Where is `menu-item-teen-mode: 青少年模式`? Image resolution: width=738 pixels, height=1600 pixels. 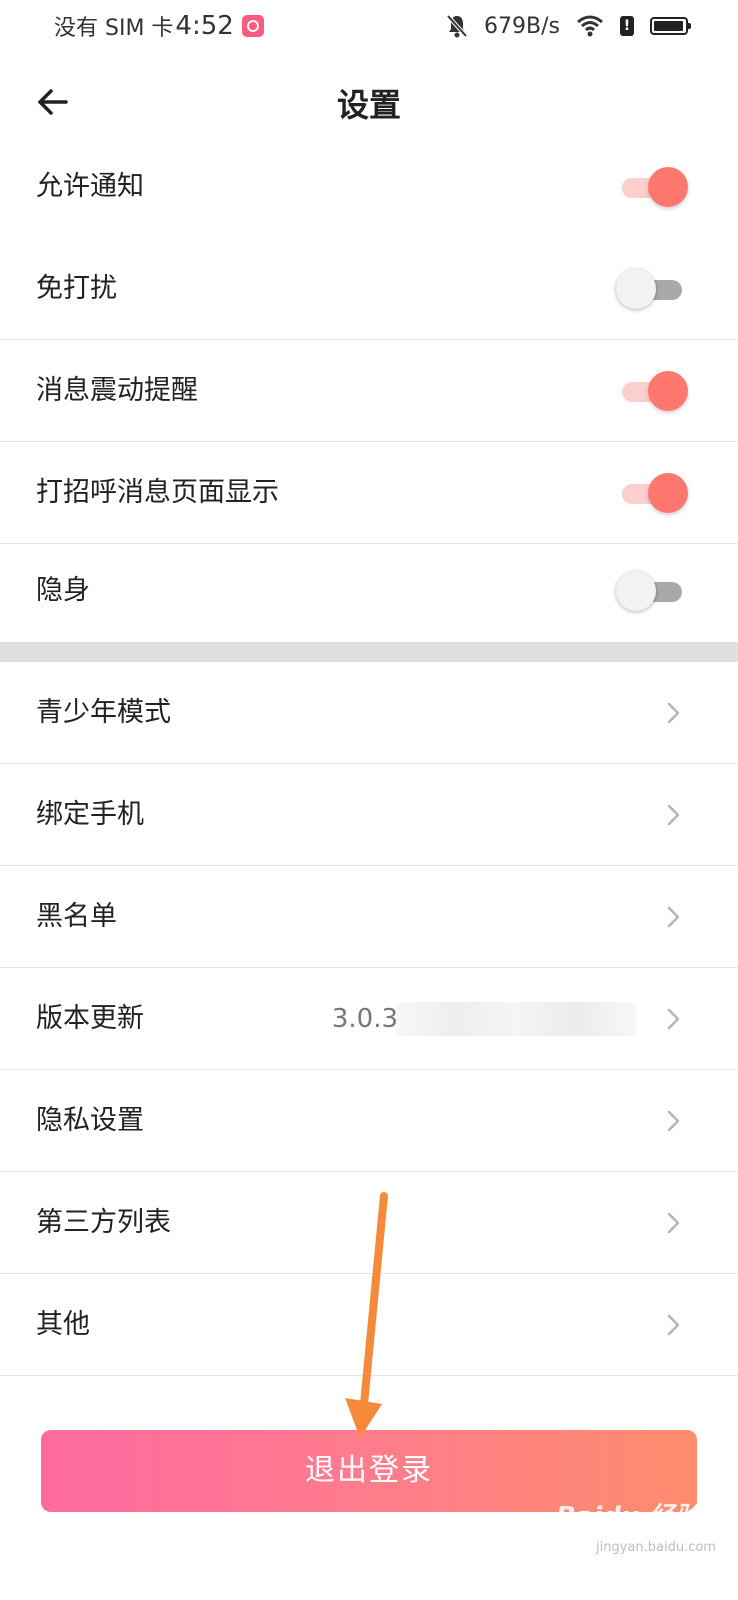
menu-item-teen-mode: 青少年模式 is located at coordinates (369, 713).